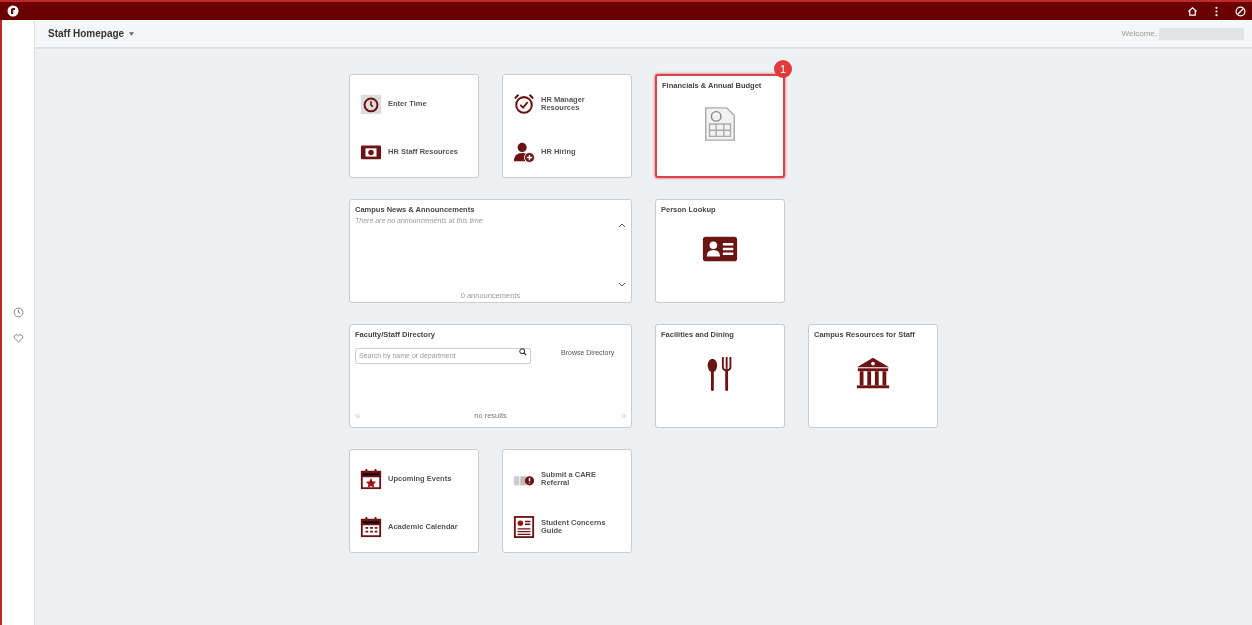 The width and height of the screenshot is (1252, 625). I want to click on scroll-down-icon, so click(622, 284).